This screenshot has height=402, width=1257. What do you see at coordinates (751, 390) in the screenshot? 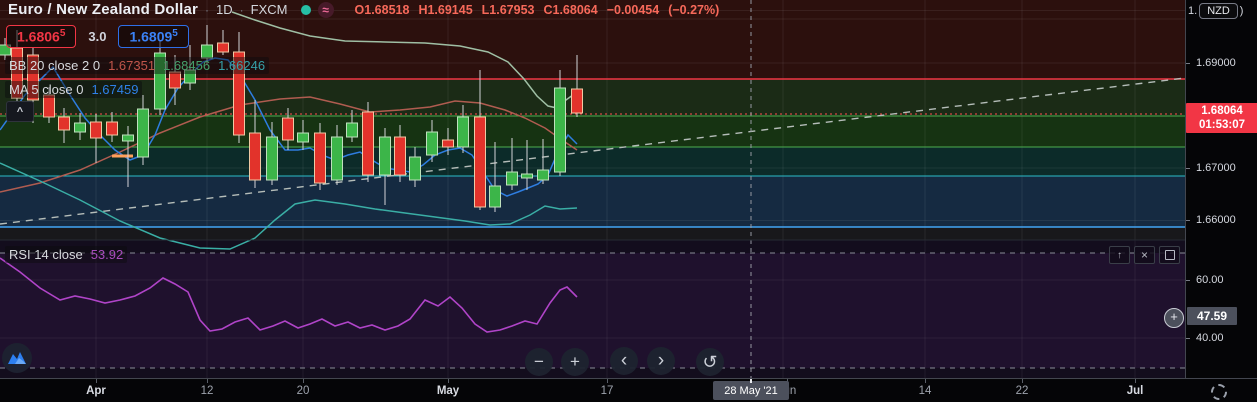
I see `crosshair-date-badge: 28 May '21` at bounding box center [751, 390].